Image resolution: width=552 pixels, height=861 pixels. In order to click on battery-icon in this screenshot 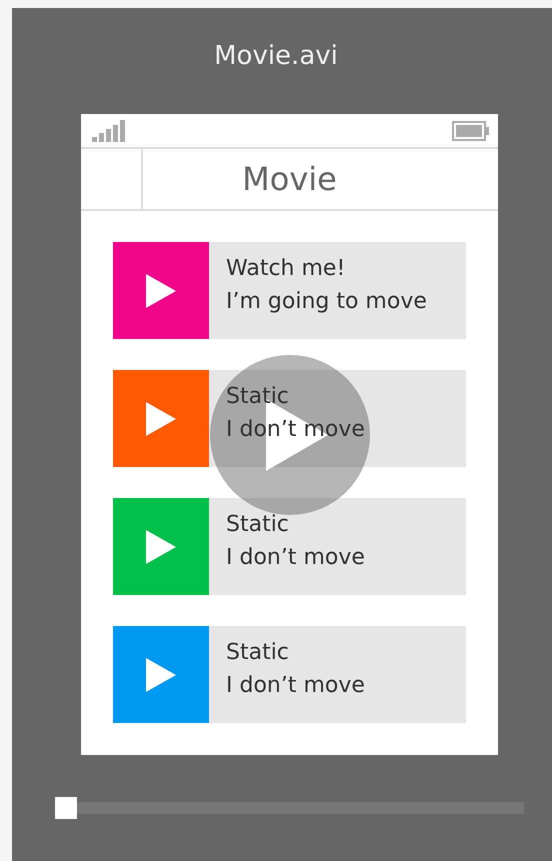, I will do `click(471, 130)`.